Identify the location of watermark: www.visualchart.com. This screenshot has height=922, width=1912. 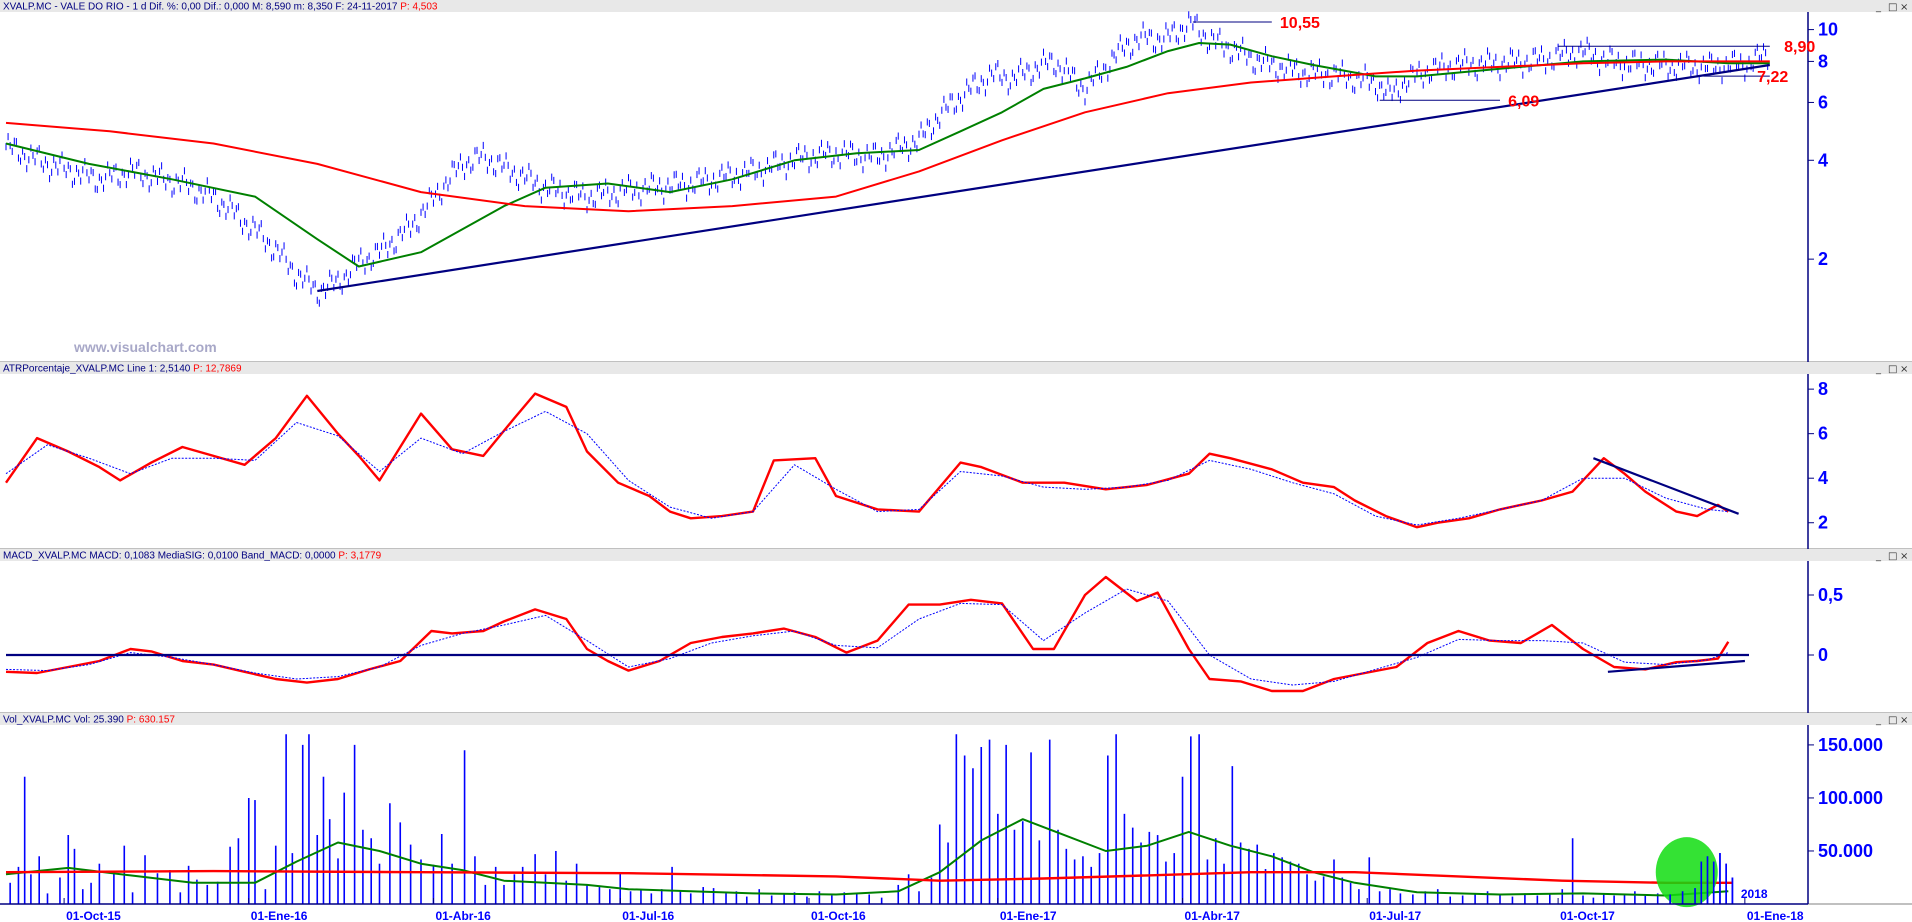
(145, 347).